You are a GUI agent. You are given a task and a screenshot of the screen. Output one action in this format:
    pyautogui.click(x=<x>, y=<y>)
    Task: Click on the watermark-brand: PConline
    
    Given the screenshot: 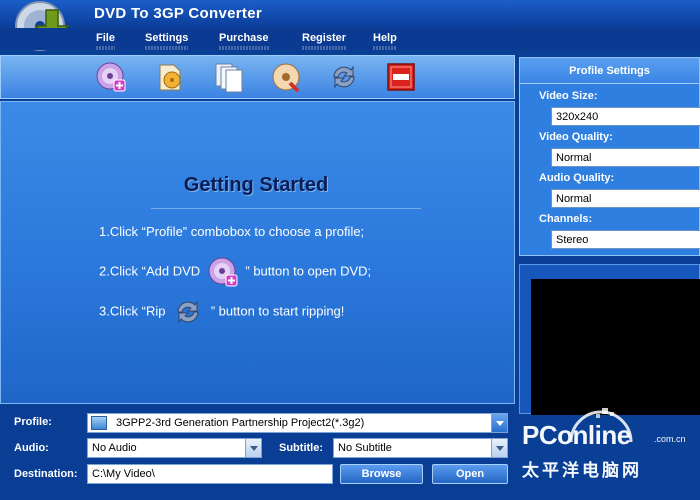 What is the action you would take?
    pyautogui.click(x=576, y=435)
    